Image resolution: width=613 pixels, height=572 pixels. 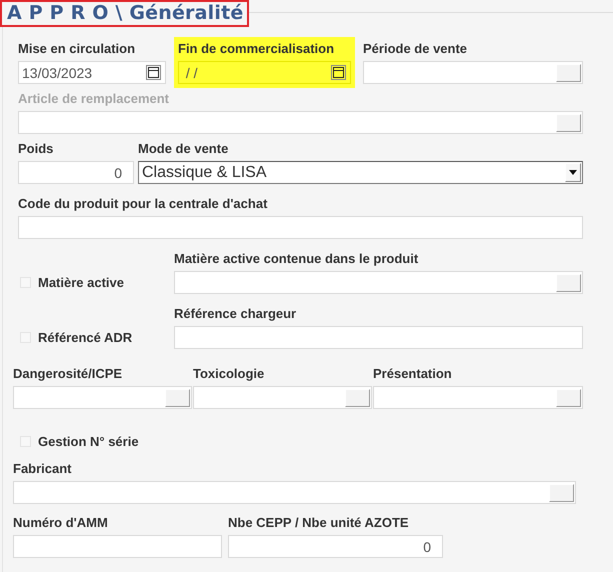 I want to click on field-label: Dangerosité/ICPE, so click(x=67, y=373).